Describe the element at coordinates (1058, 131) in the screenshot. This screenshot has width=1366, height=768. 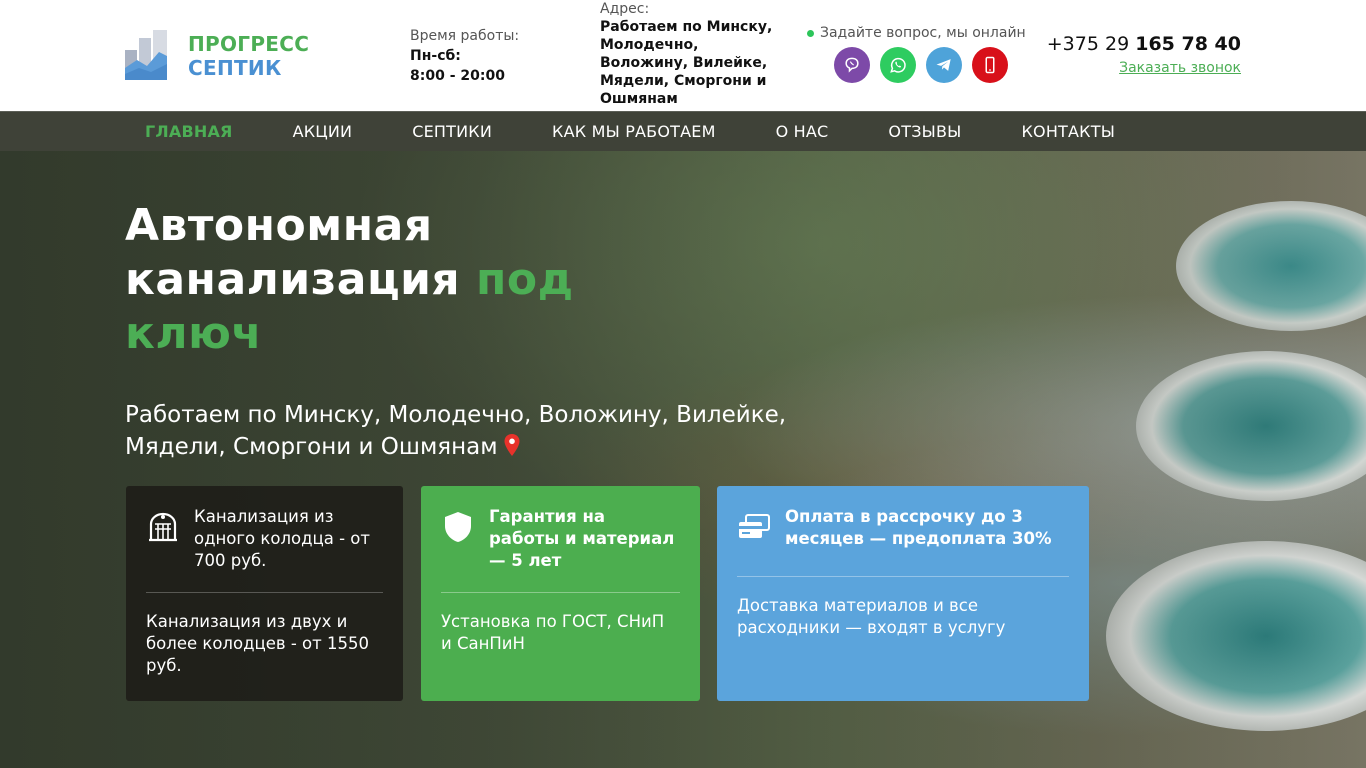
I see `nav-item-contacts: КОНТАКТЫ` at that location.